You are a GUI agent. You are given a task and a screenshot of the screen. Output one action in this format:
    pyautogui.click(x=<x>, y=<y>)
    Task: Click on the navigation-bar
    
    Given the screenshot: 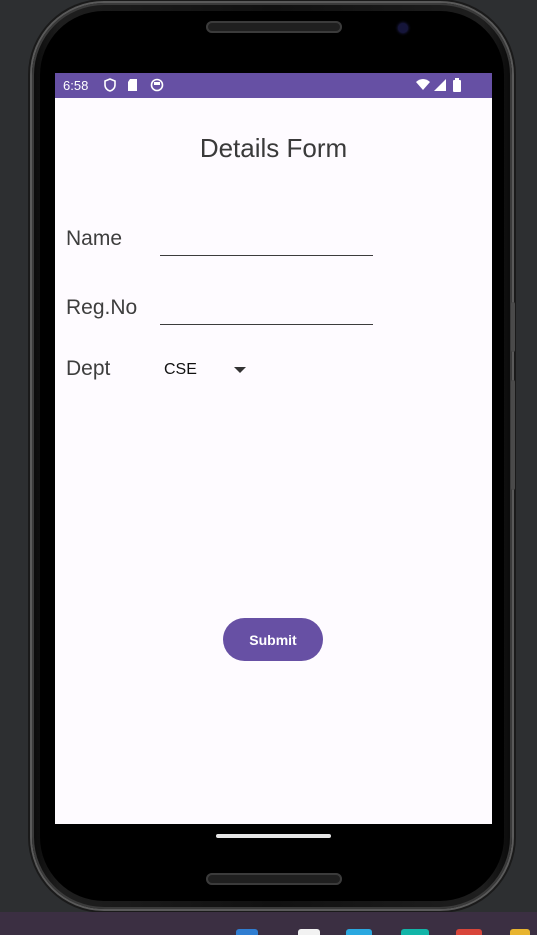 What is the action you would take?
    pyautogui.click(x=273, y=837)
    